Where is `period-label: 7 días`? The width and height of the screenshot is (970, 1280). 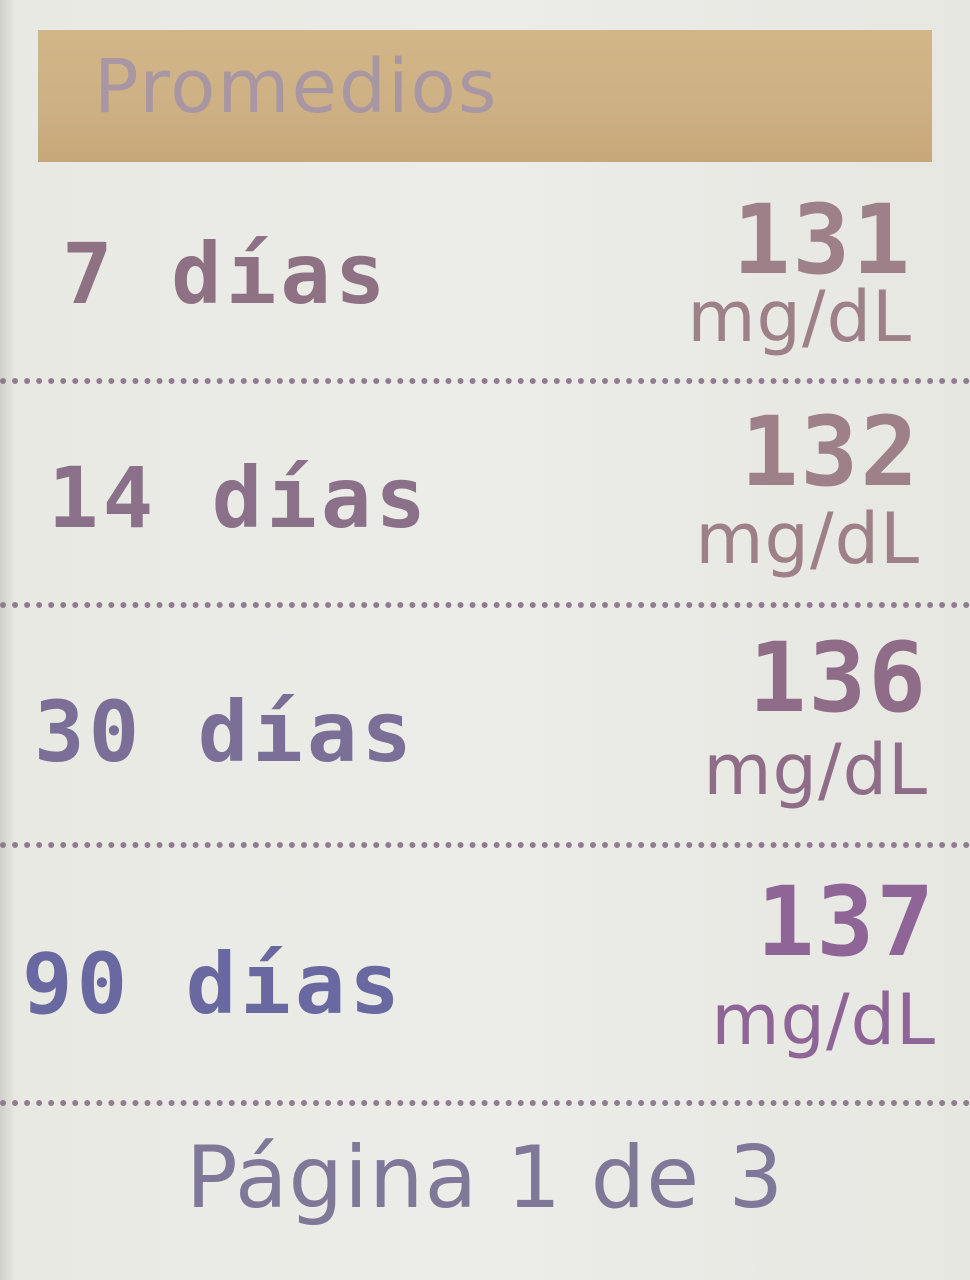
period-label: 7 días is located at coordinates (226, 274).